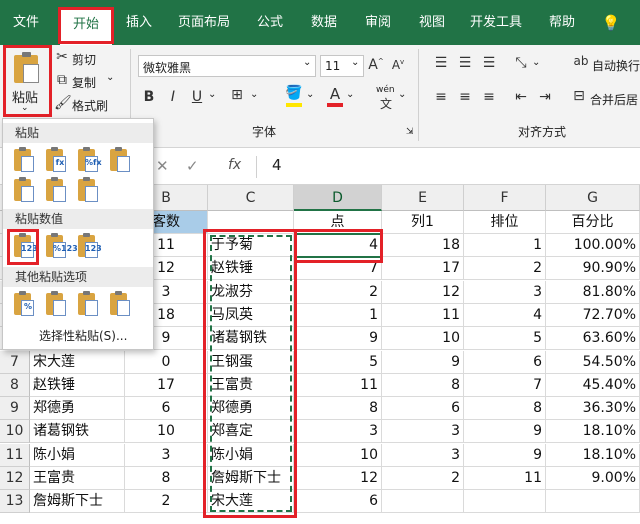 The height and width of the screenshot is (524, 640). Describe the element at coordinates (410, 132) in the screenshot. I see `dialog-launcher-icon: ⇲` at that location.